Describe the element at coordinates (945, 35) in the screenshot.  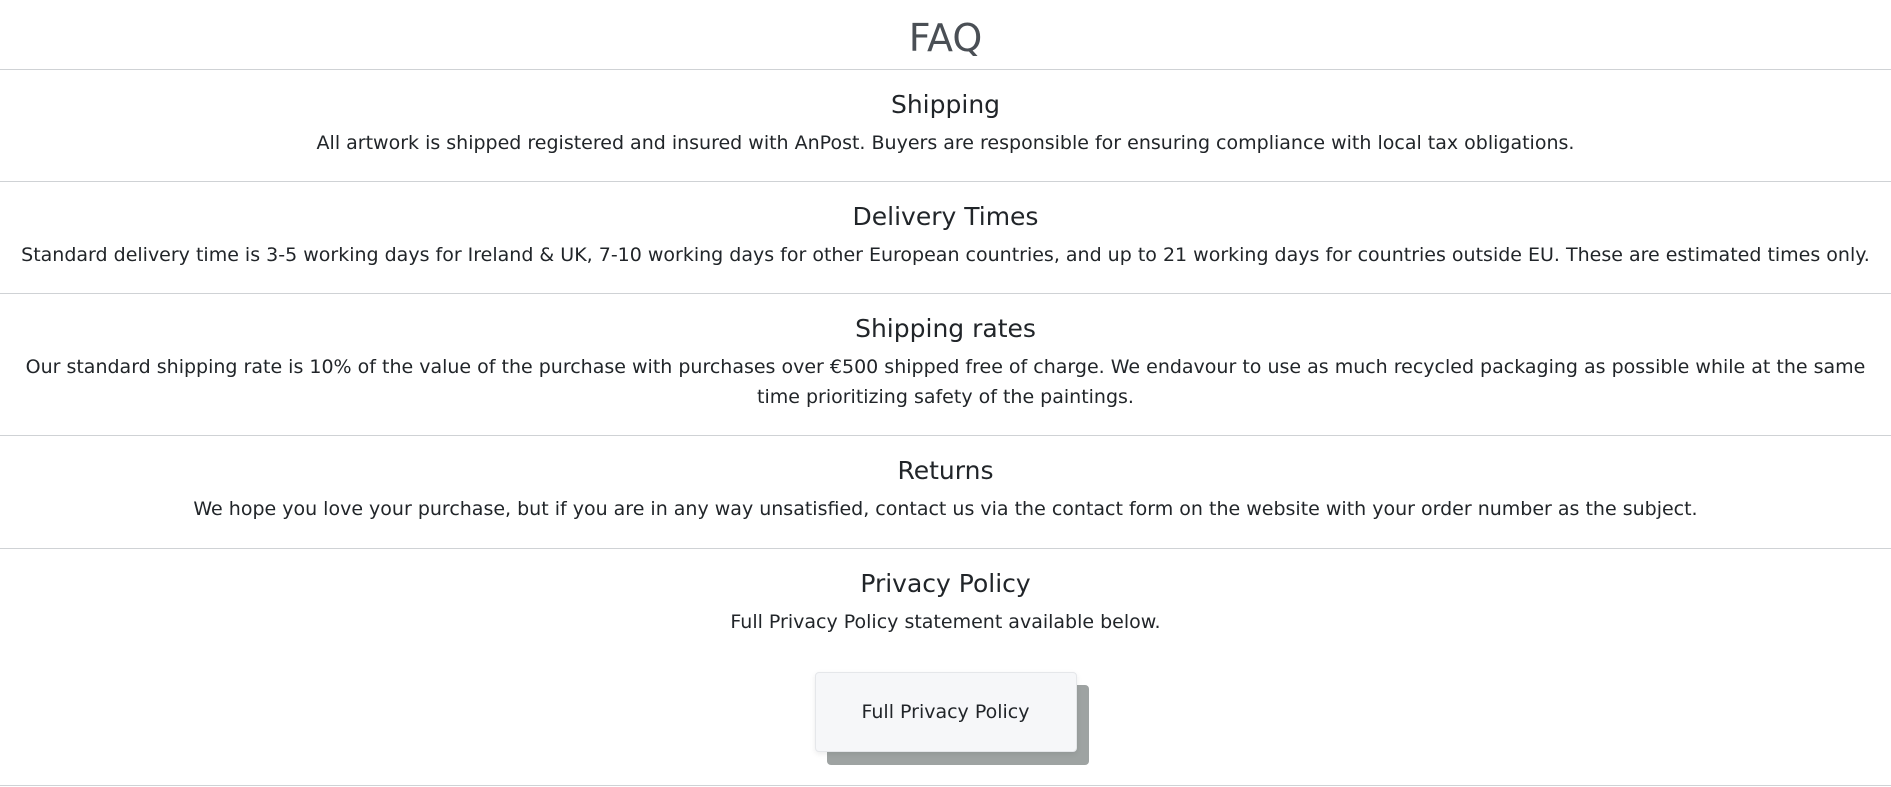
I see `page-title: FAQ` at that location.